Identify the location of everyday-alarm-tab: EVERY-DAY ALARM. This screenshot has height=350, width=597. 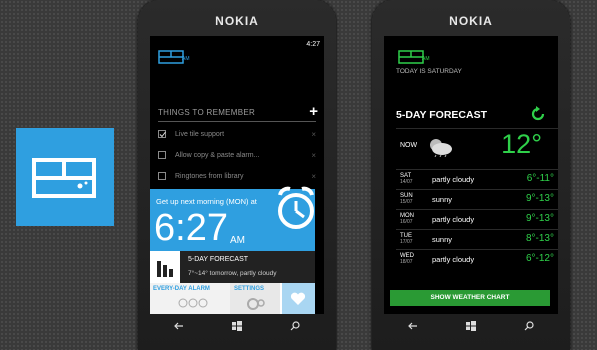
(190, 298).